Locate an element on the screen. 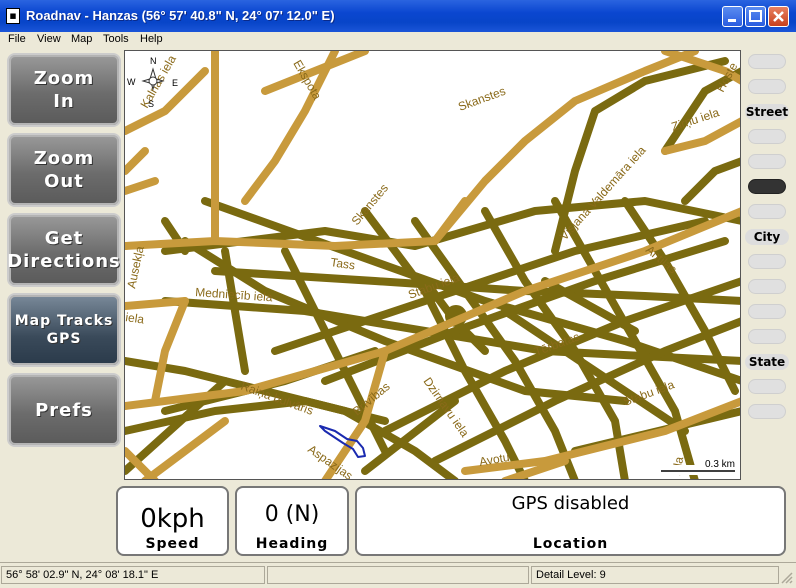 This screenshot has height=588, width=796. menu-bar: File View Map Tools Help is located at coordinates (398, 40).